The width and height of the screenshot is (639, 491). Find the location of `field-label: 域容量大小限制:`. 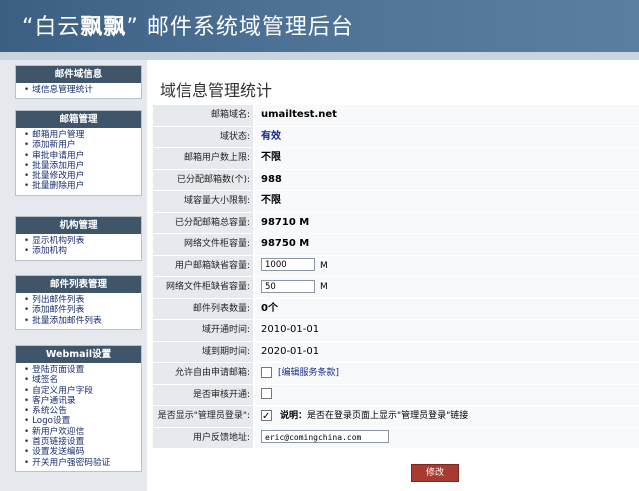

field-label: 域容量大小限制: is located at coordinates (203, 201).